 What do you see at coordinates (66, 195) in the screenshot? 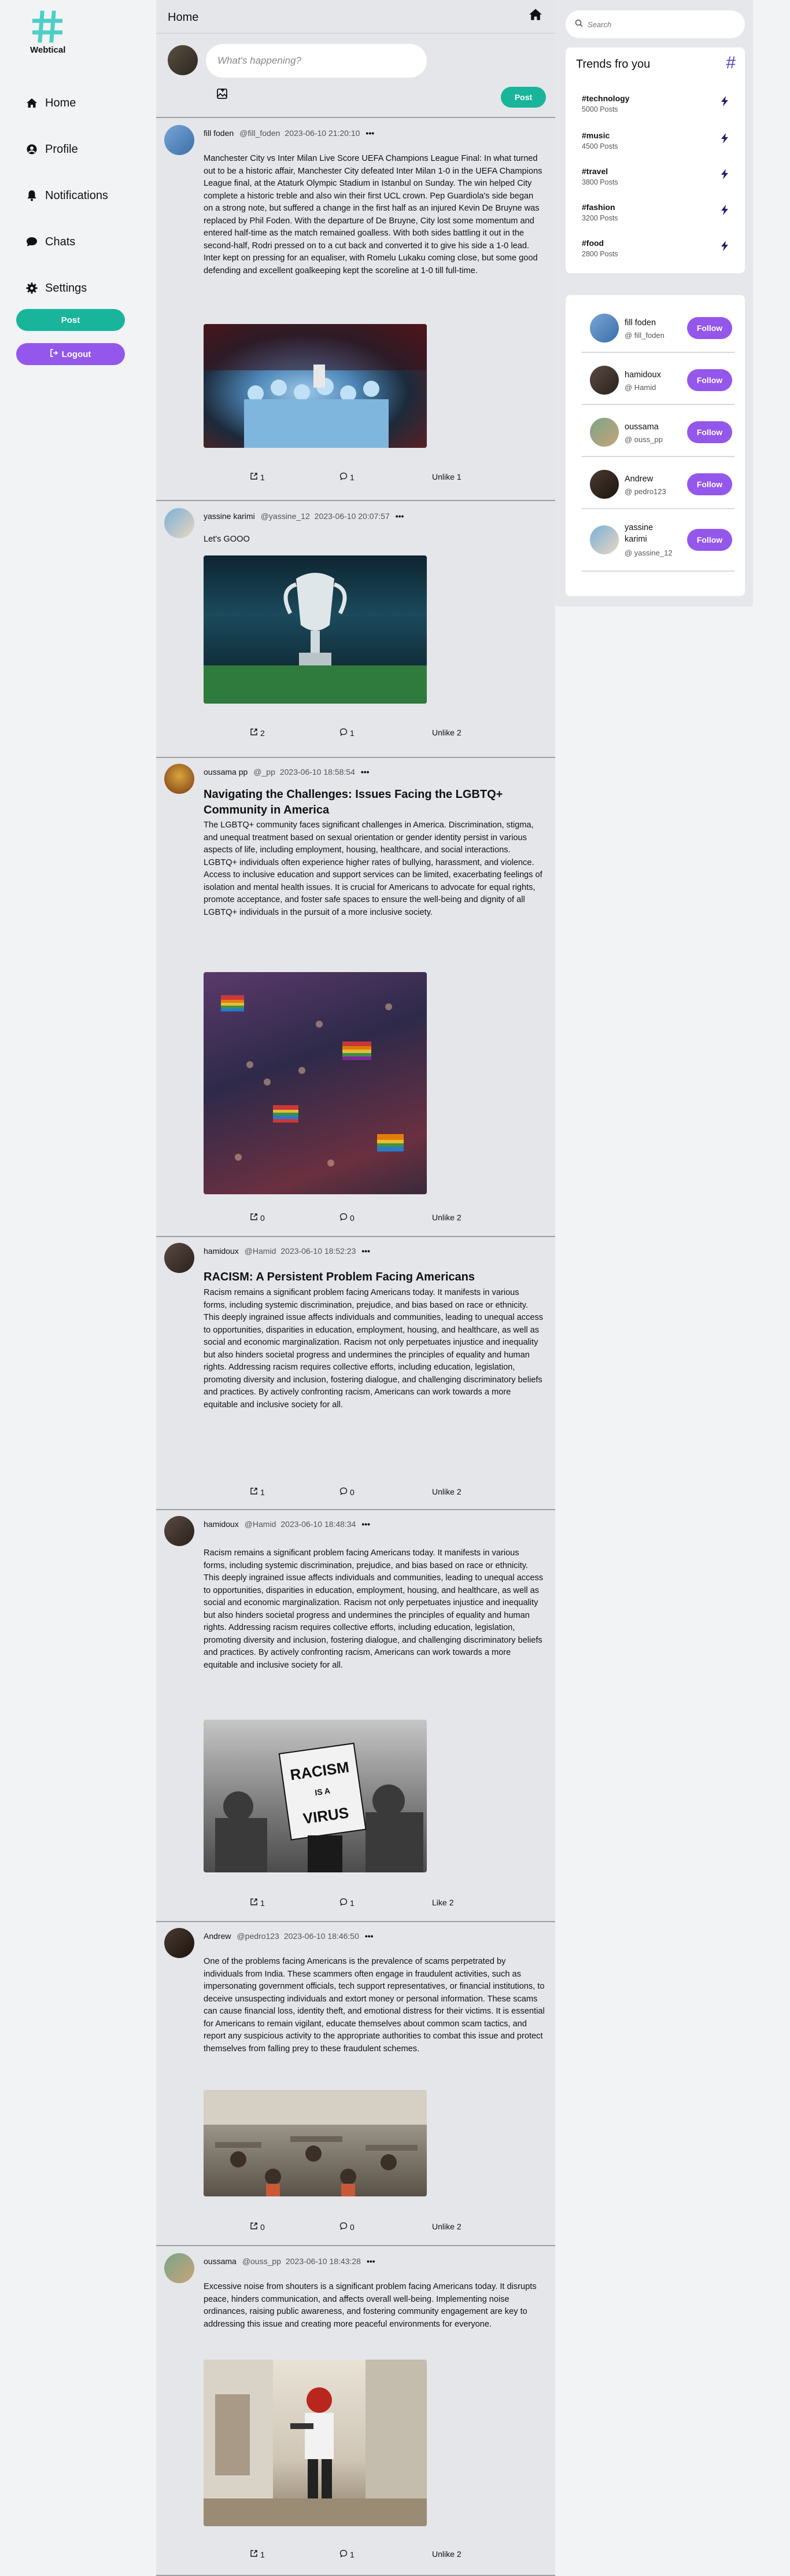
I see `sidebar-item-notifications: Notifications` at bounding box center [66, 195].